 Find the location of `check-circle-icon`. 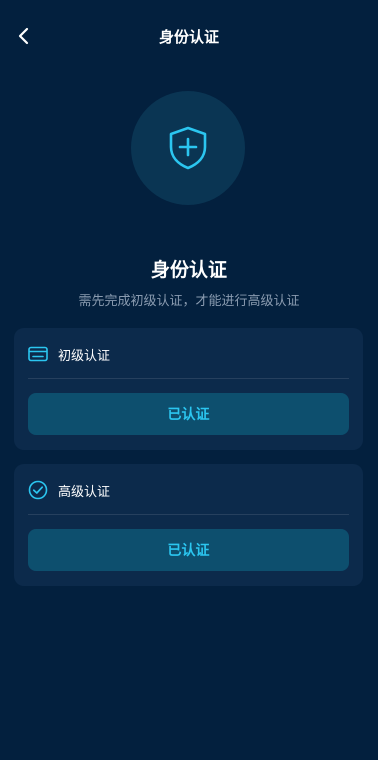

check-circle-icon is located at coordinates (38, 490).